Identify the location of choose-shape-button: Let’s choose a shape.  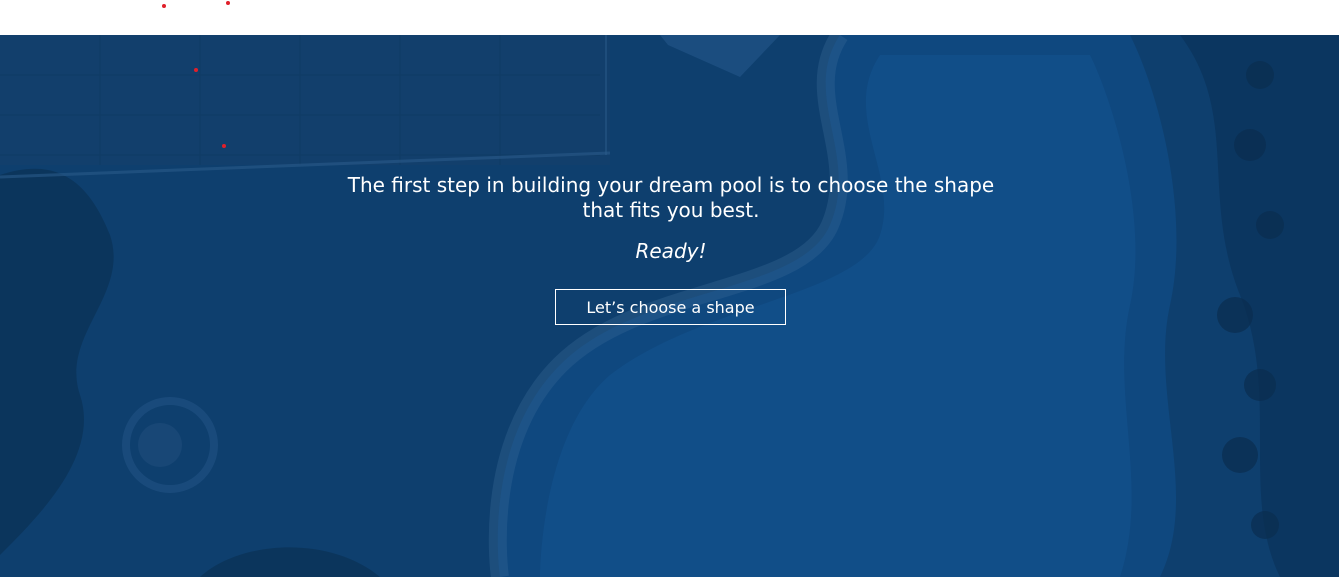
(670, 307).